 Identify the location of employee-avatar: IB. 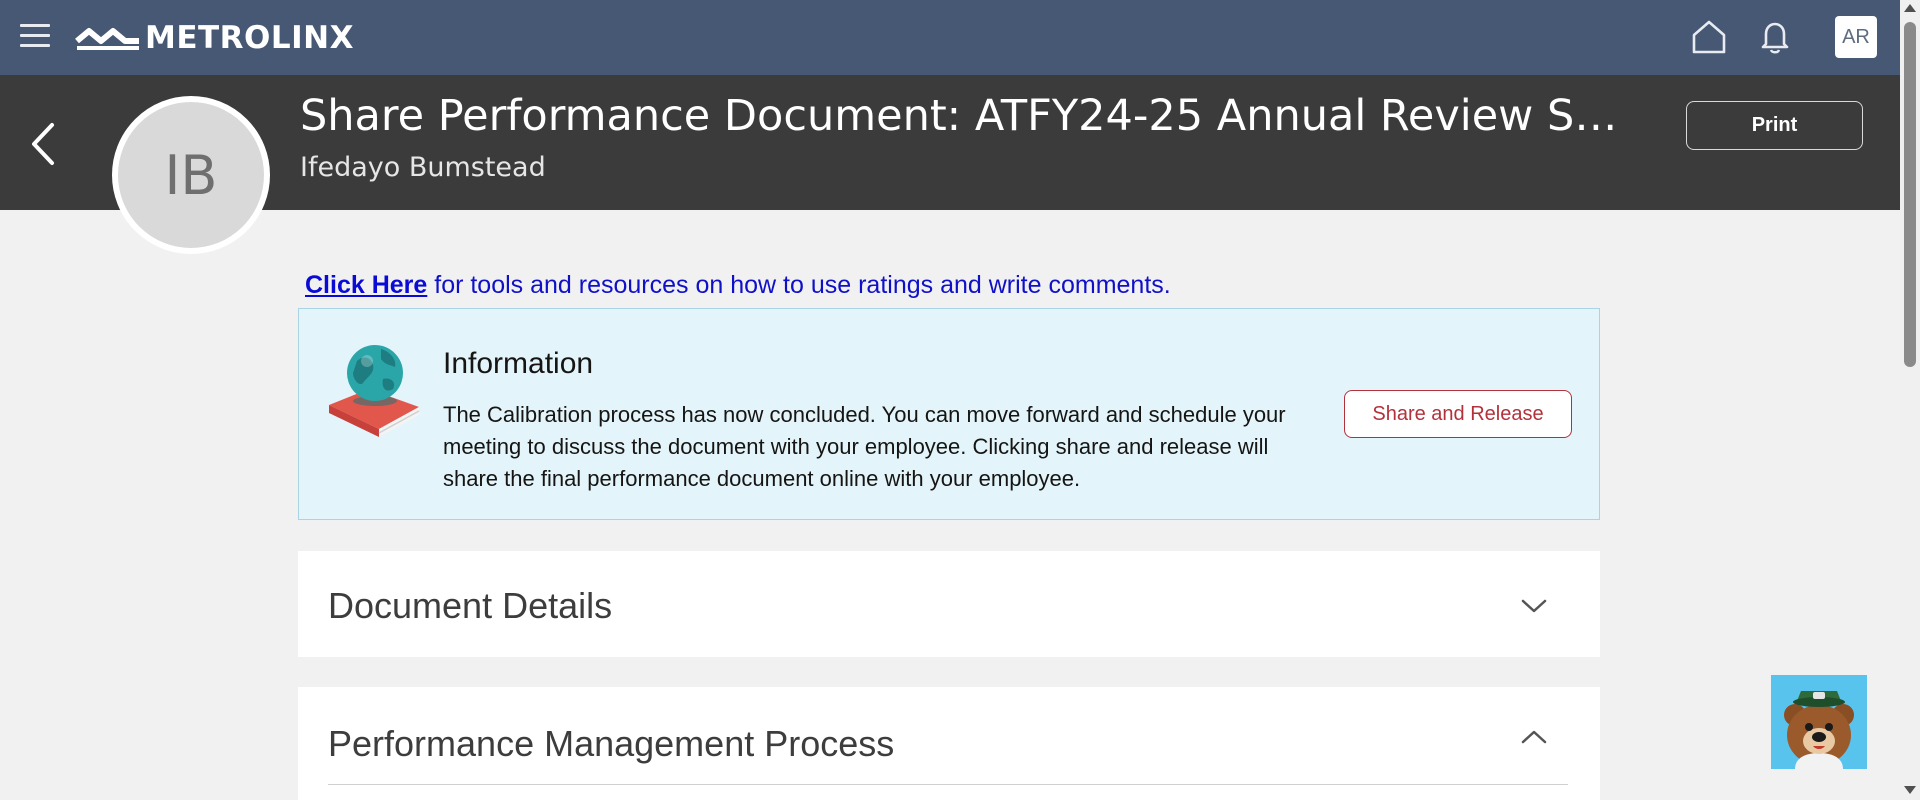
(191, 175).